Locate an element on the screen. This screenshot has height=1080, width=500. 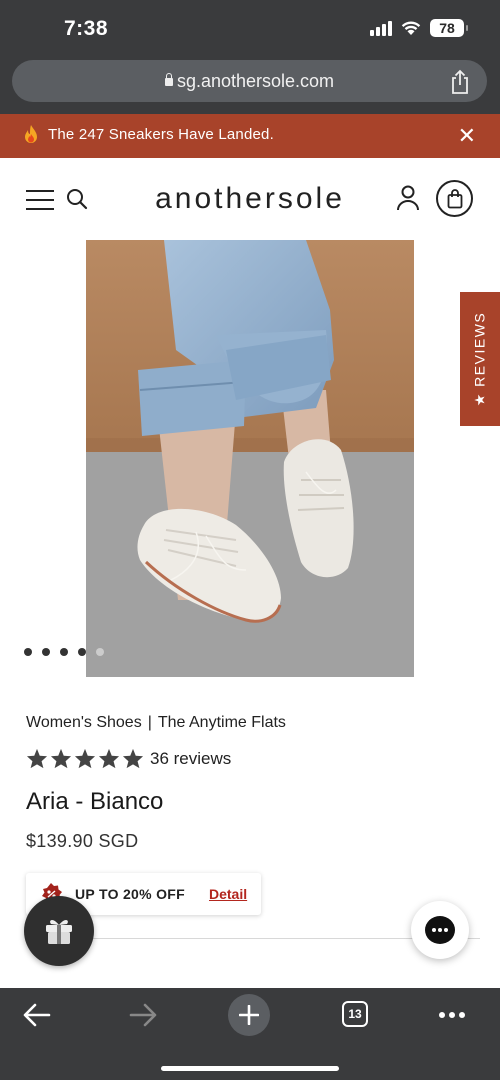
reviews-count: 36 reviews is located at coordinates (190, 759).